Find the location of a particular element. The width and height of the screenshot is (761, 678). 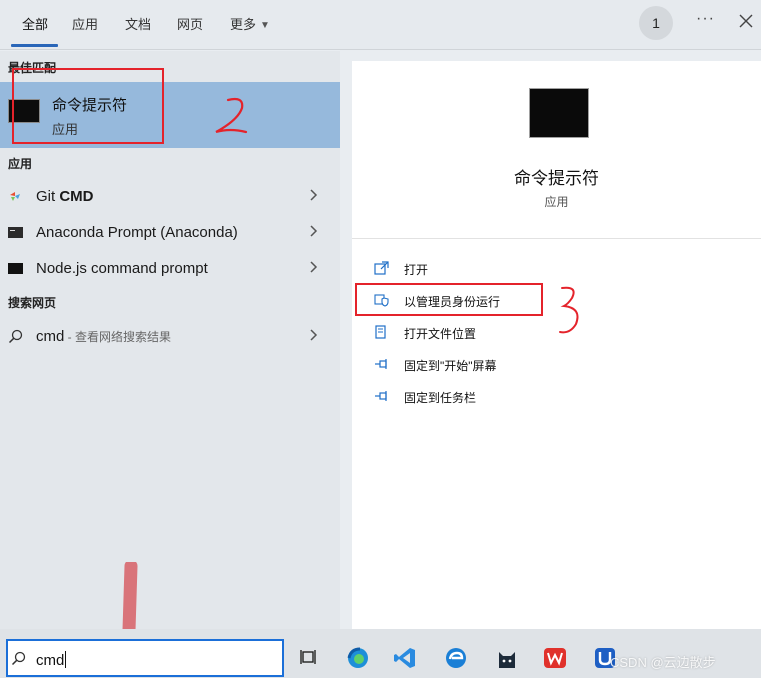

close-icon is located at coordinates (746, 21).